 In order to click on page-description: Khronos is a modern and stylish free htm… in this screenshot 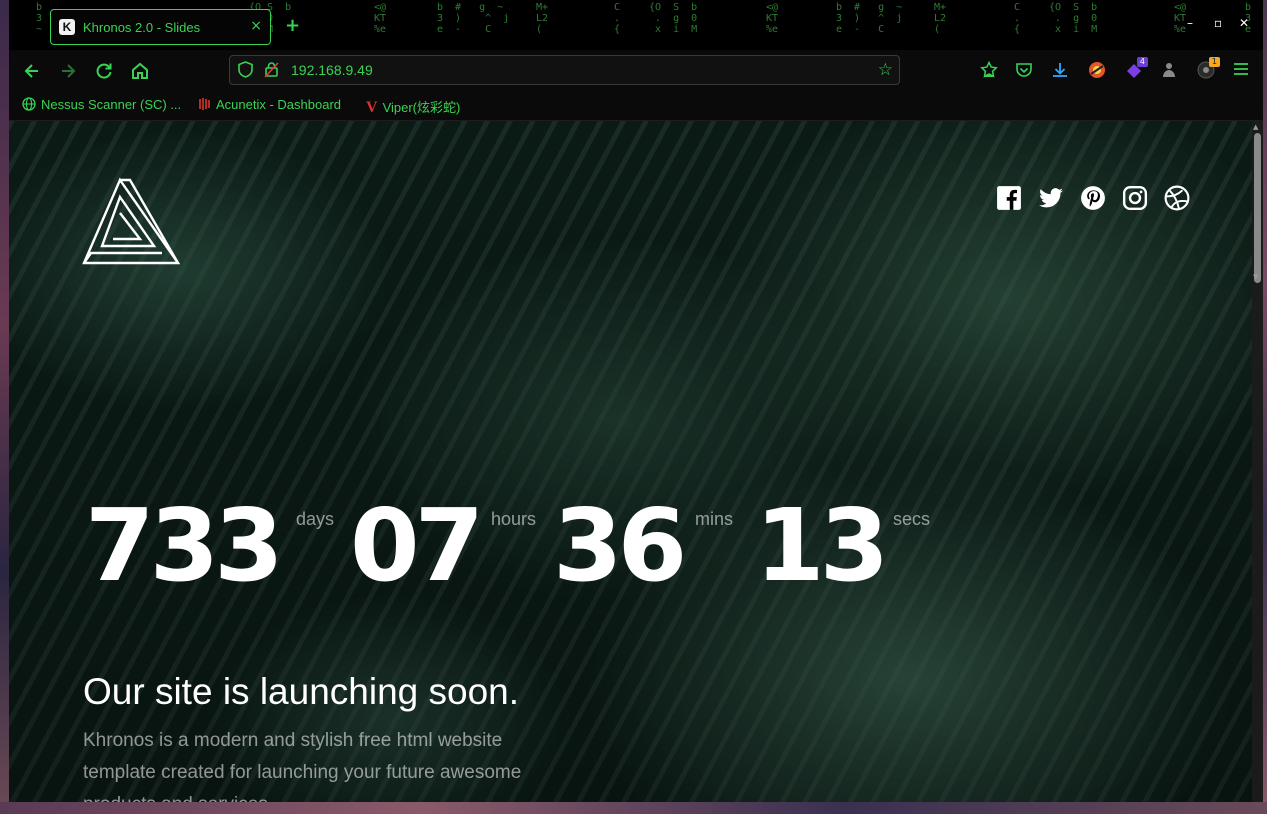, I will do `click(302, 766)`.